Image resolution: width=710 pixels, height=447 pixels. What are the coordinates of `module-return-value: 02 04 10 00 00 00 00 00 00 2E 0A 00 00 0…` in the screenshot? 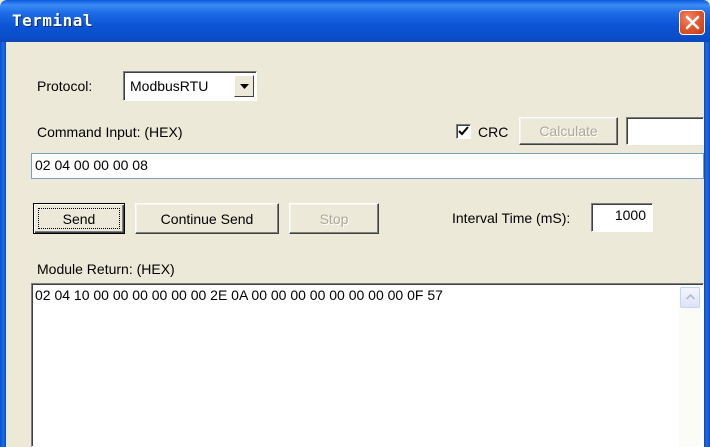 It's located at (239, 295).